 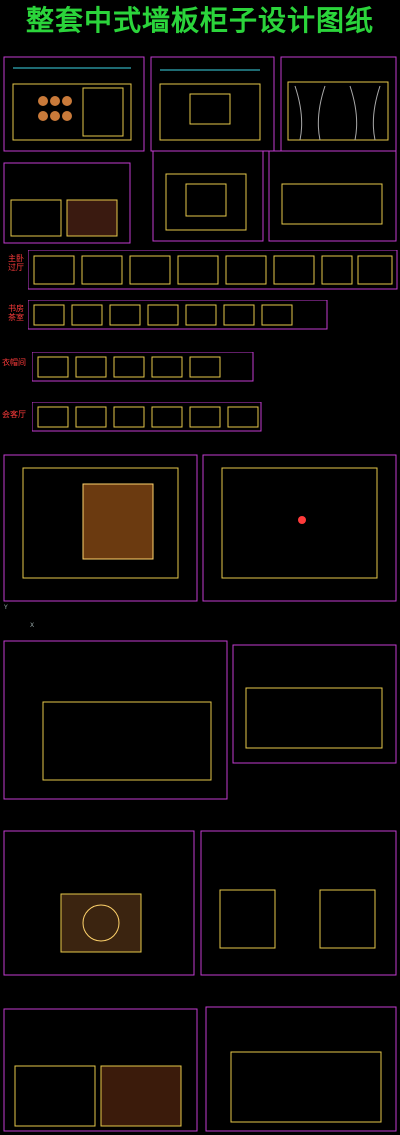 I want to click on section-label-lounge: 会客厅, so click(x=14, y=414).